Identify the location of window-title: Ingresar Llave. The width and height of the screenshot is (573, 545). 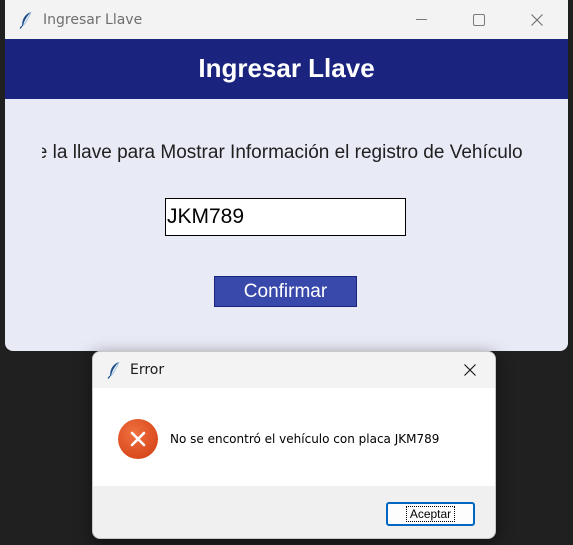
(93, 19).